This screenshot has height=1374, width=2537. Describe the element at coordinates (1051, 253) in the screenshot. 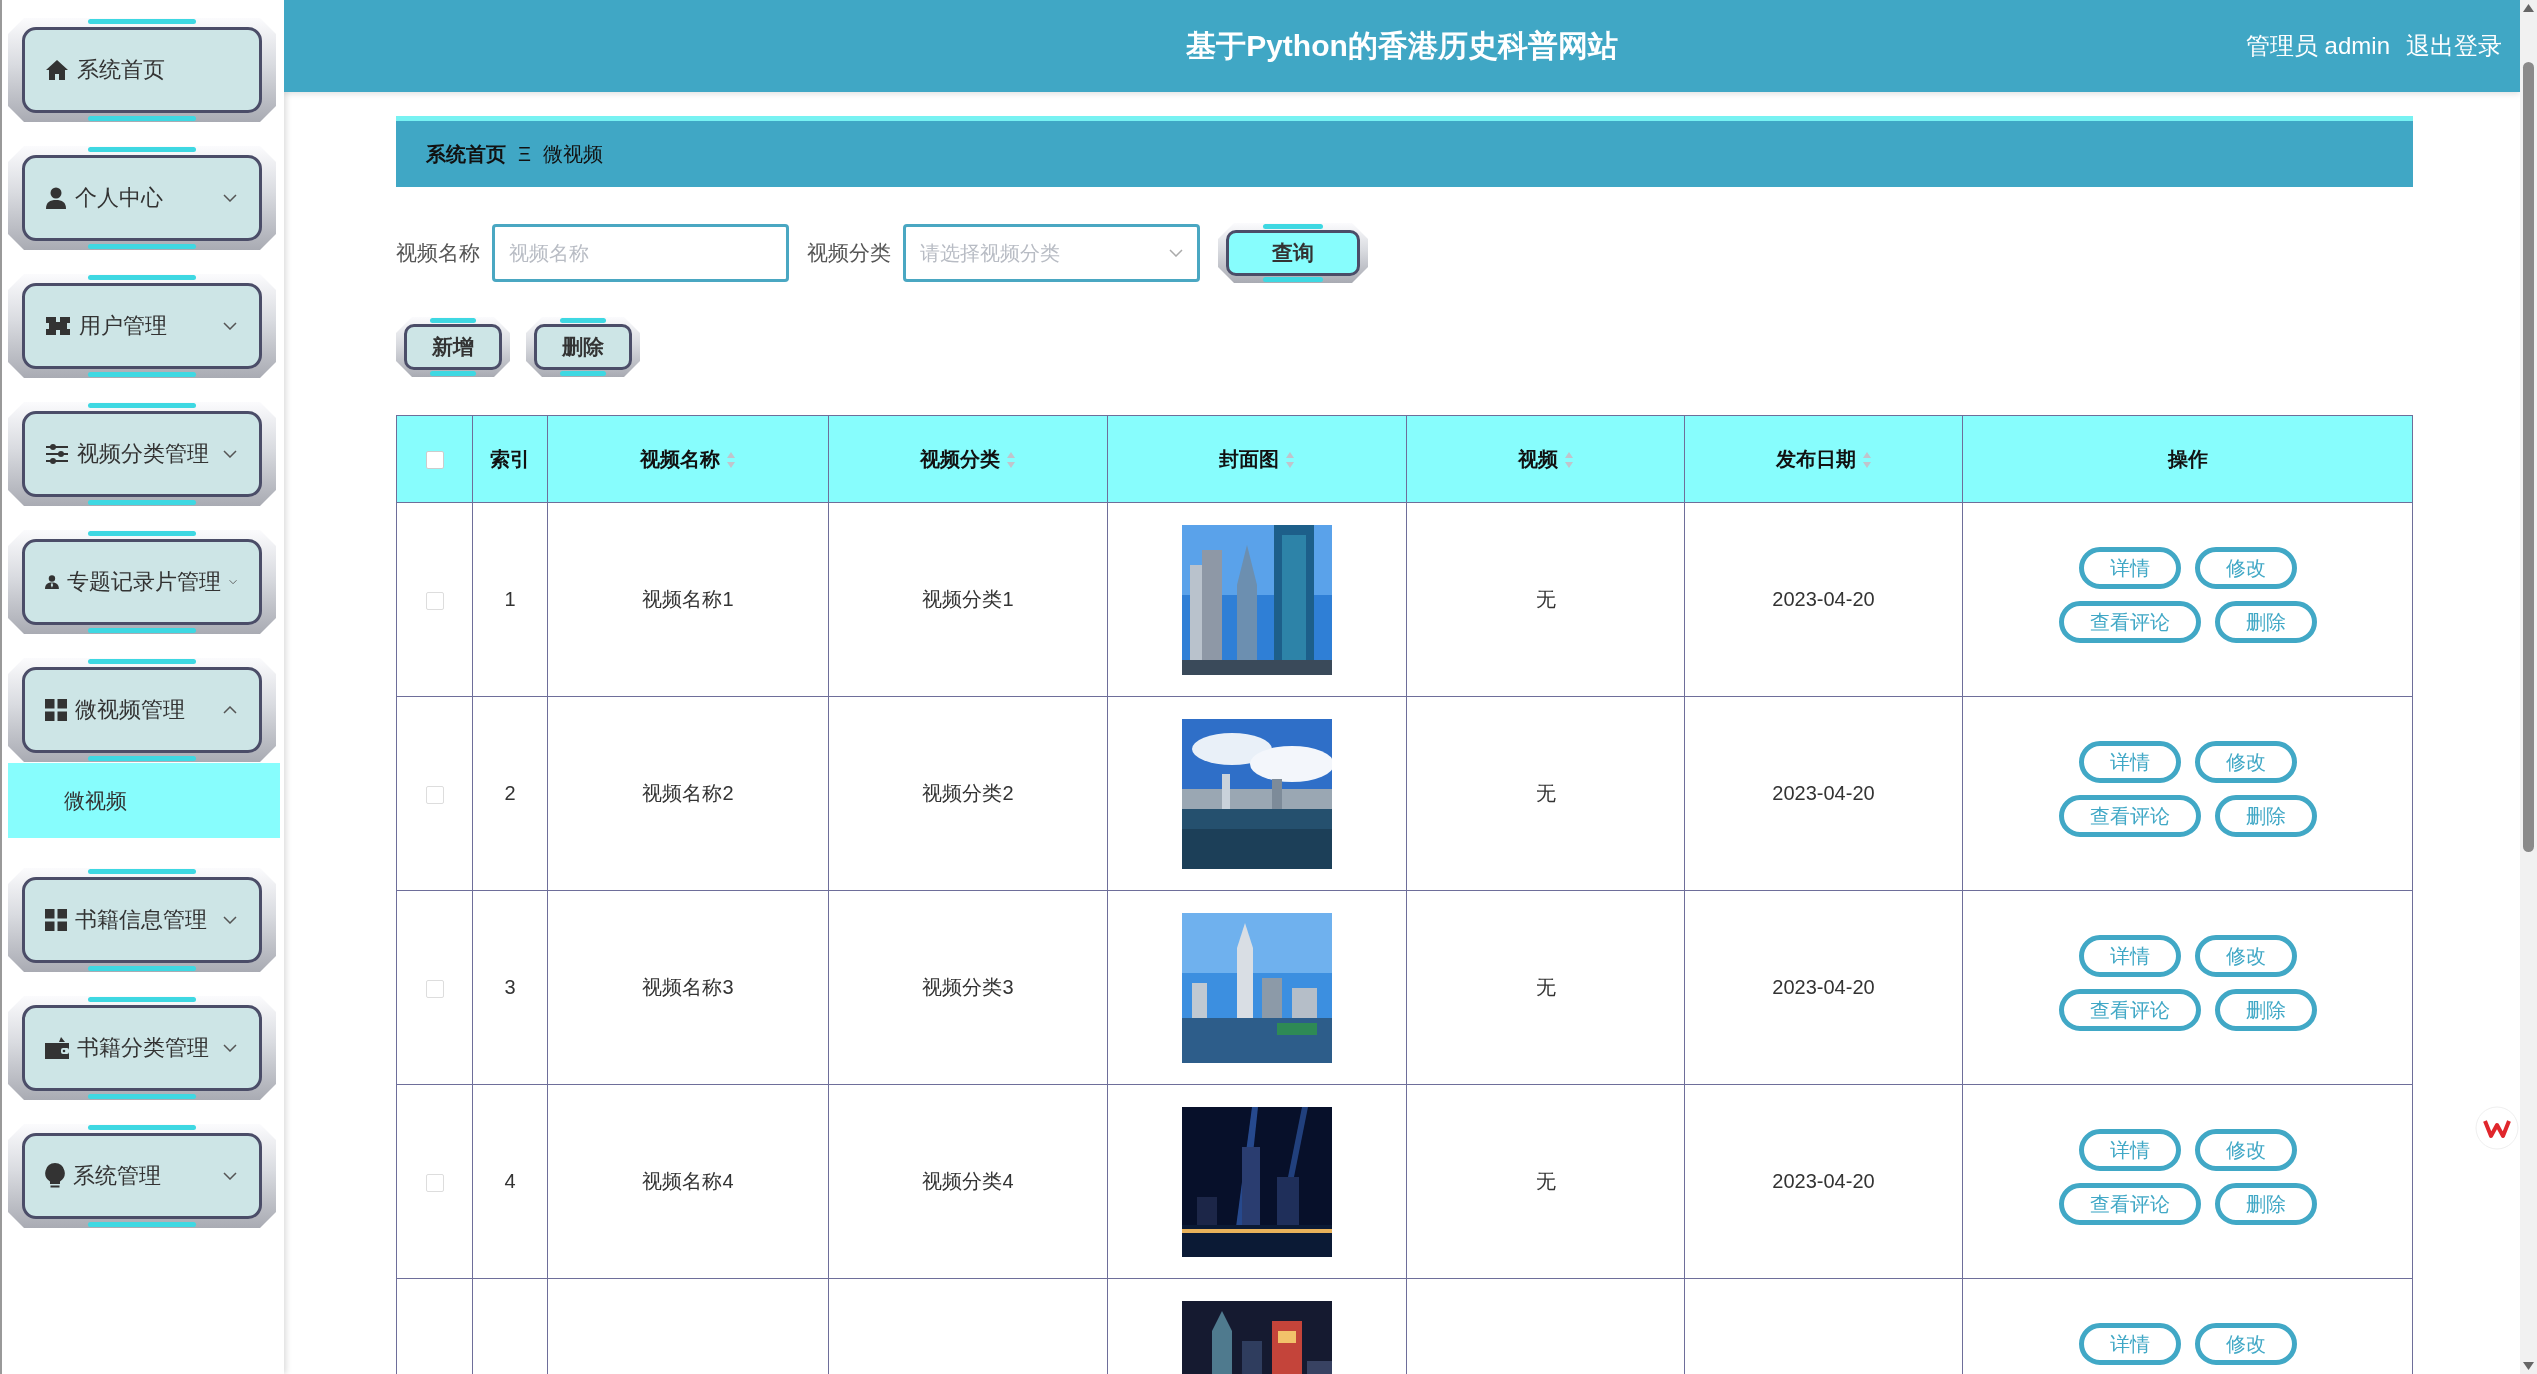

I see `select-field: 请选择视频分类` at that location.